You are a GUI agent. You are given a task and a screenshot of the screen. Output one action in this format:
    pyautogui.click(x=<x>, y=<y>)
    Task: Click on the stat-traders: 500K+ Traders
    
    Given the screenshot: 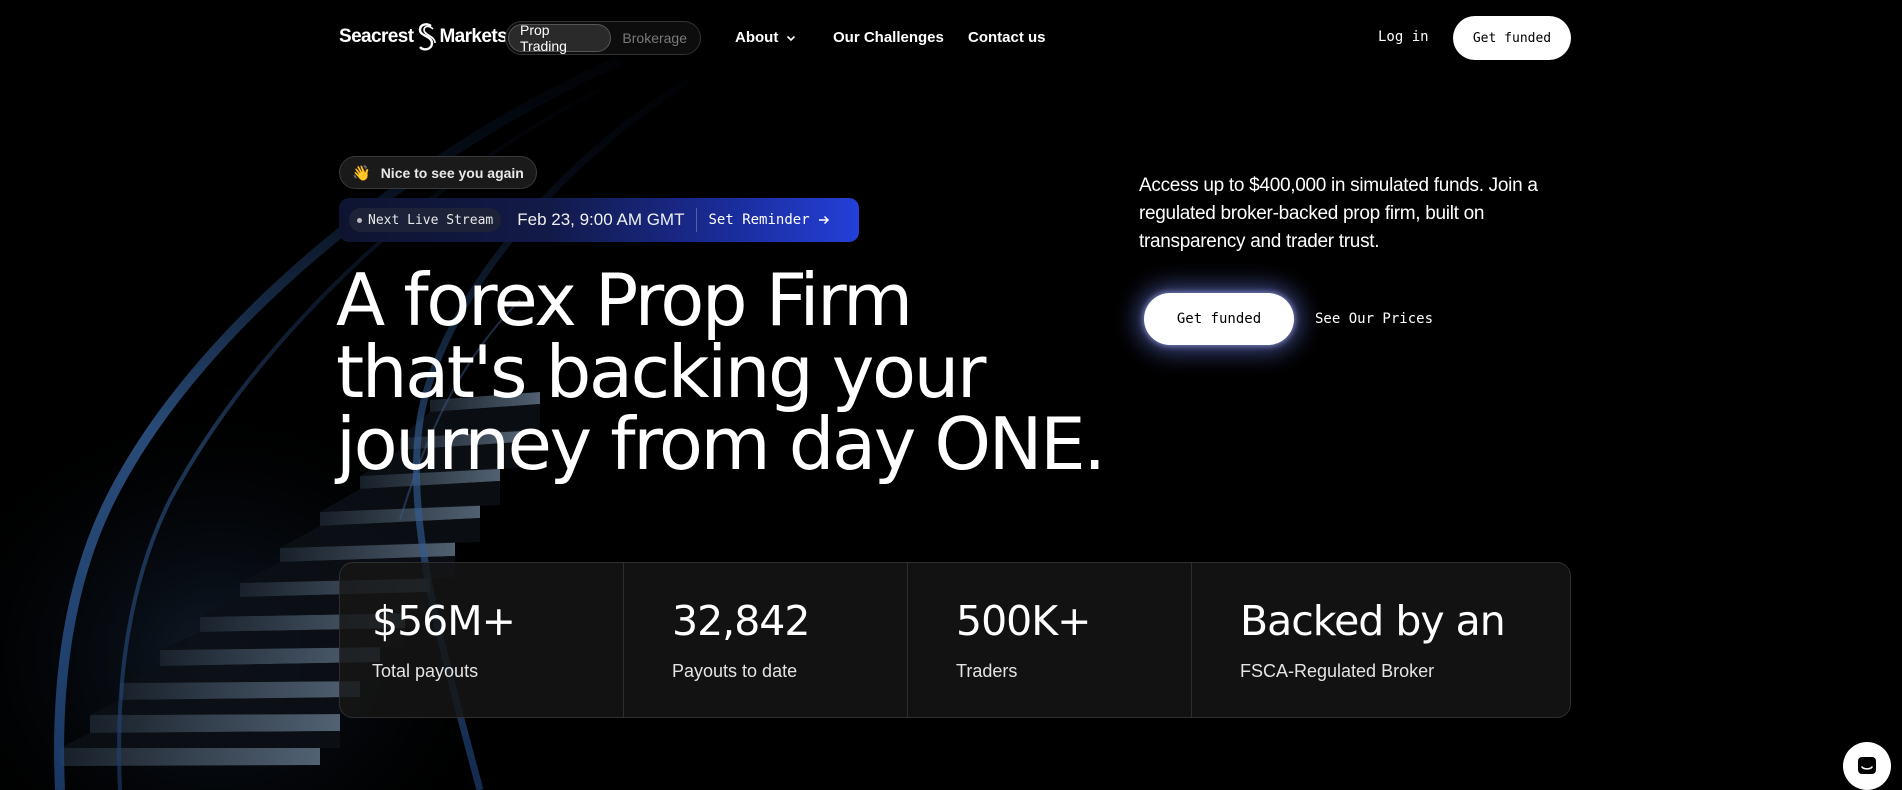 What is the action you would take?
    pyautogui.click(x=1050, y=640)
    